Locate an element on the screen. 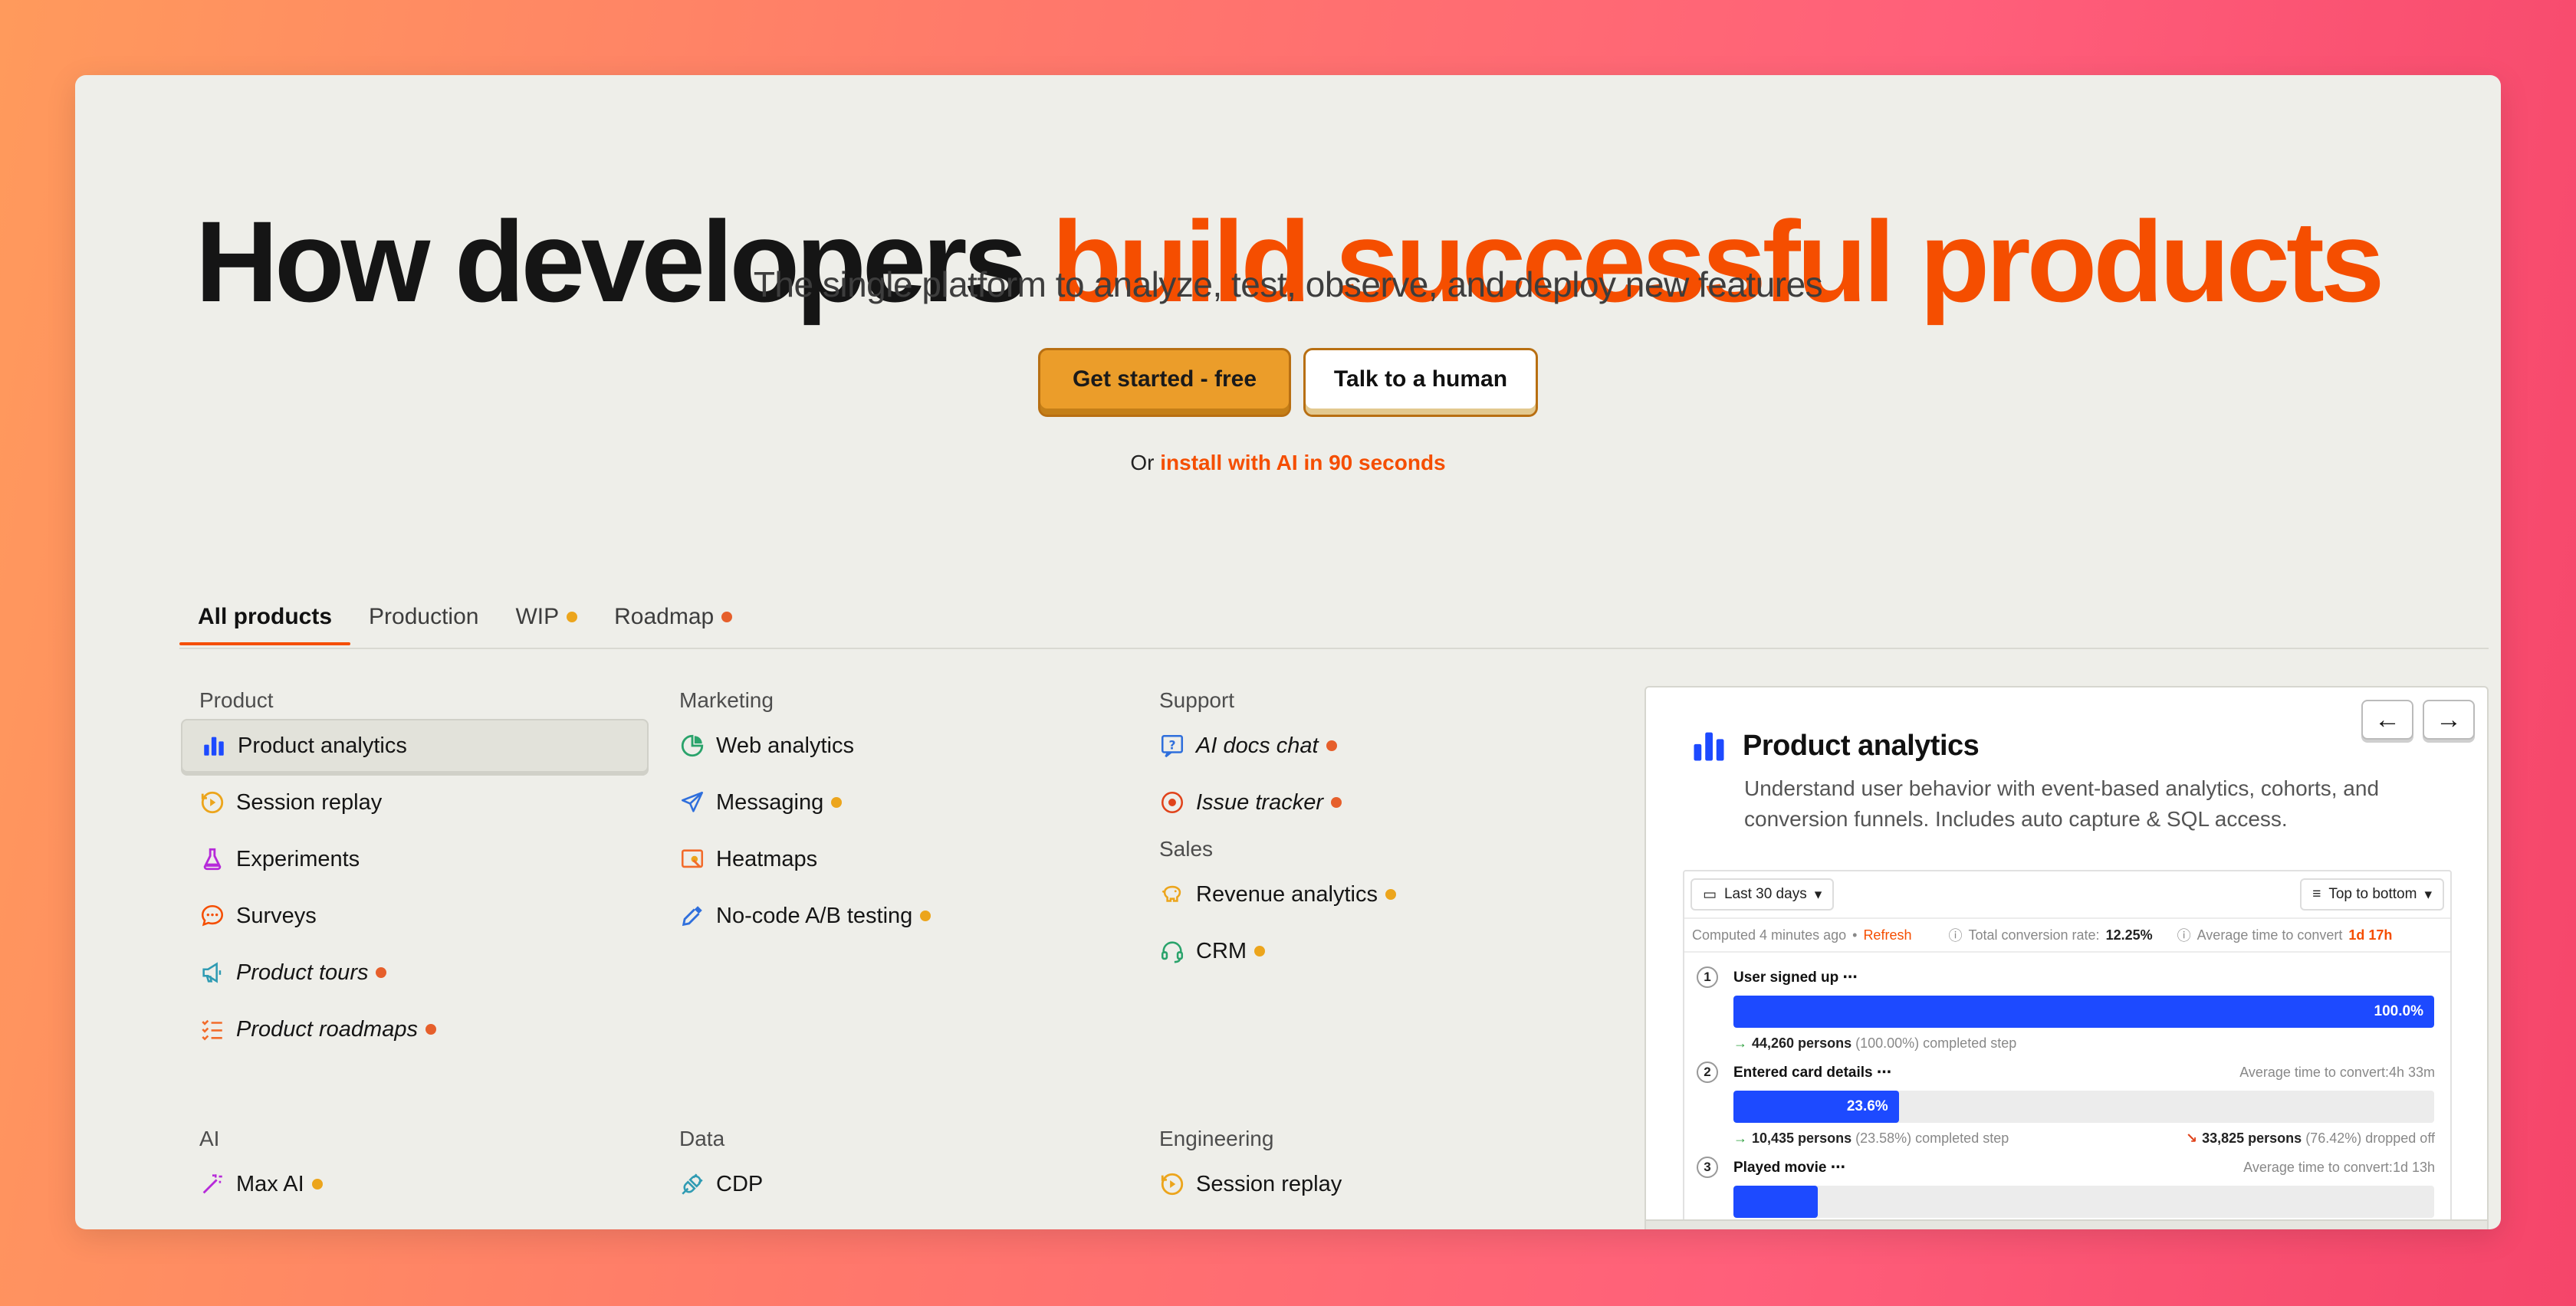 The image size is (2576, 1306). product-item-session-replay: Session replay is located at coordinates (415, 802).